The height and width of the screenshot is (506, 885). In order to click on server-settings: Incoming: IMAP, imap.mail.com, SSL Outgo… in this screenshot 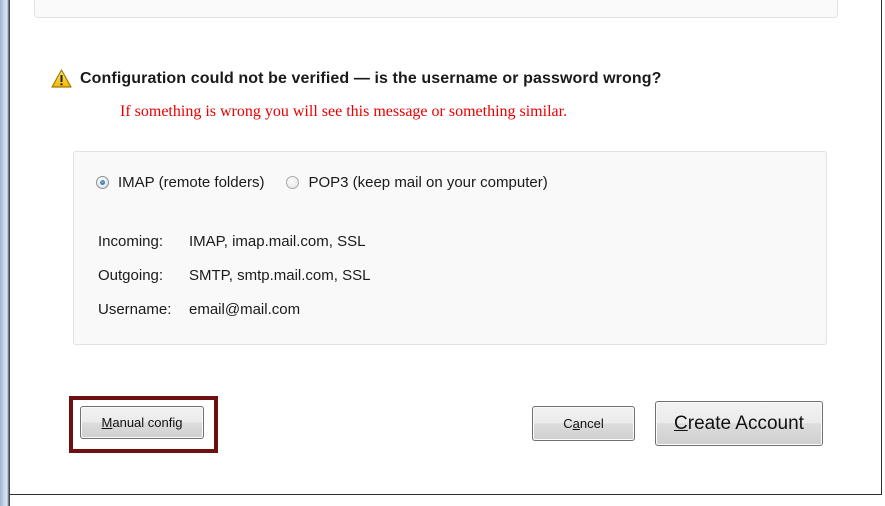, I will do `click(234, 284)`.